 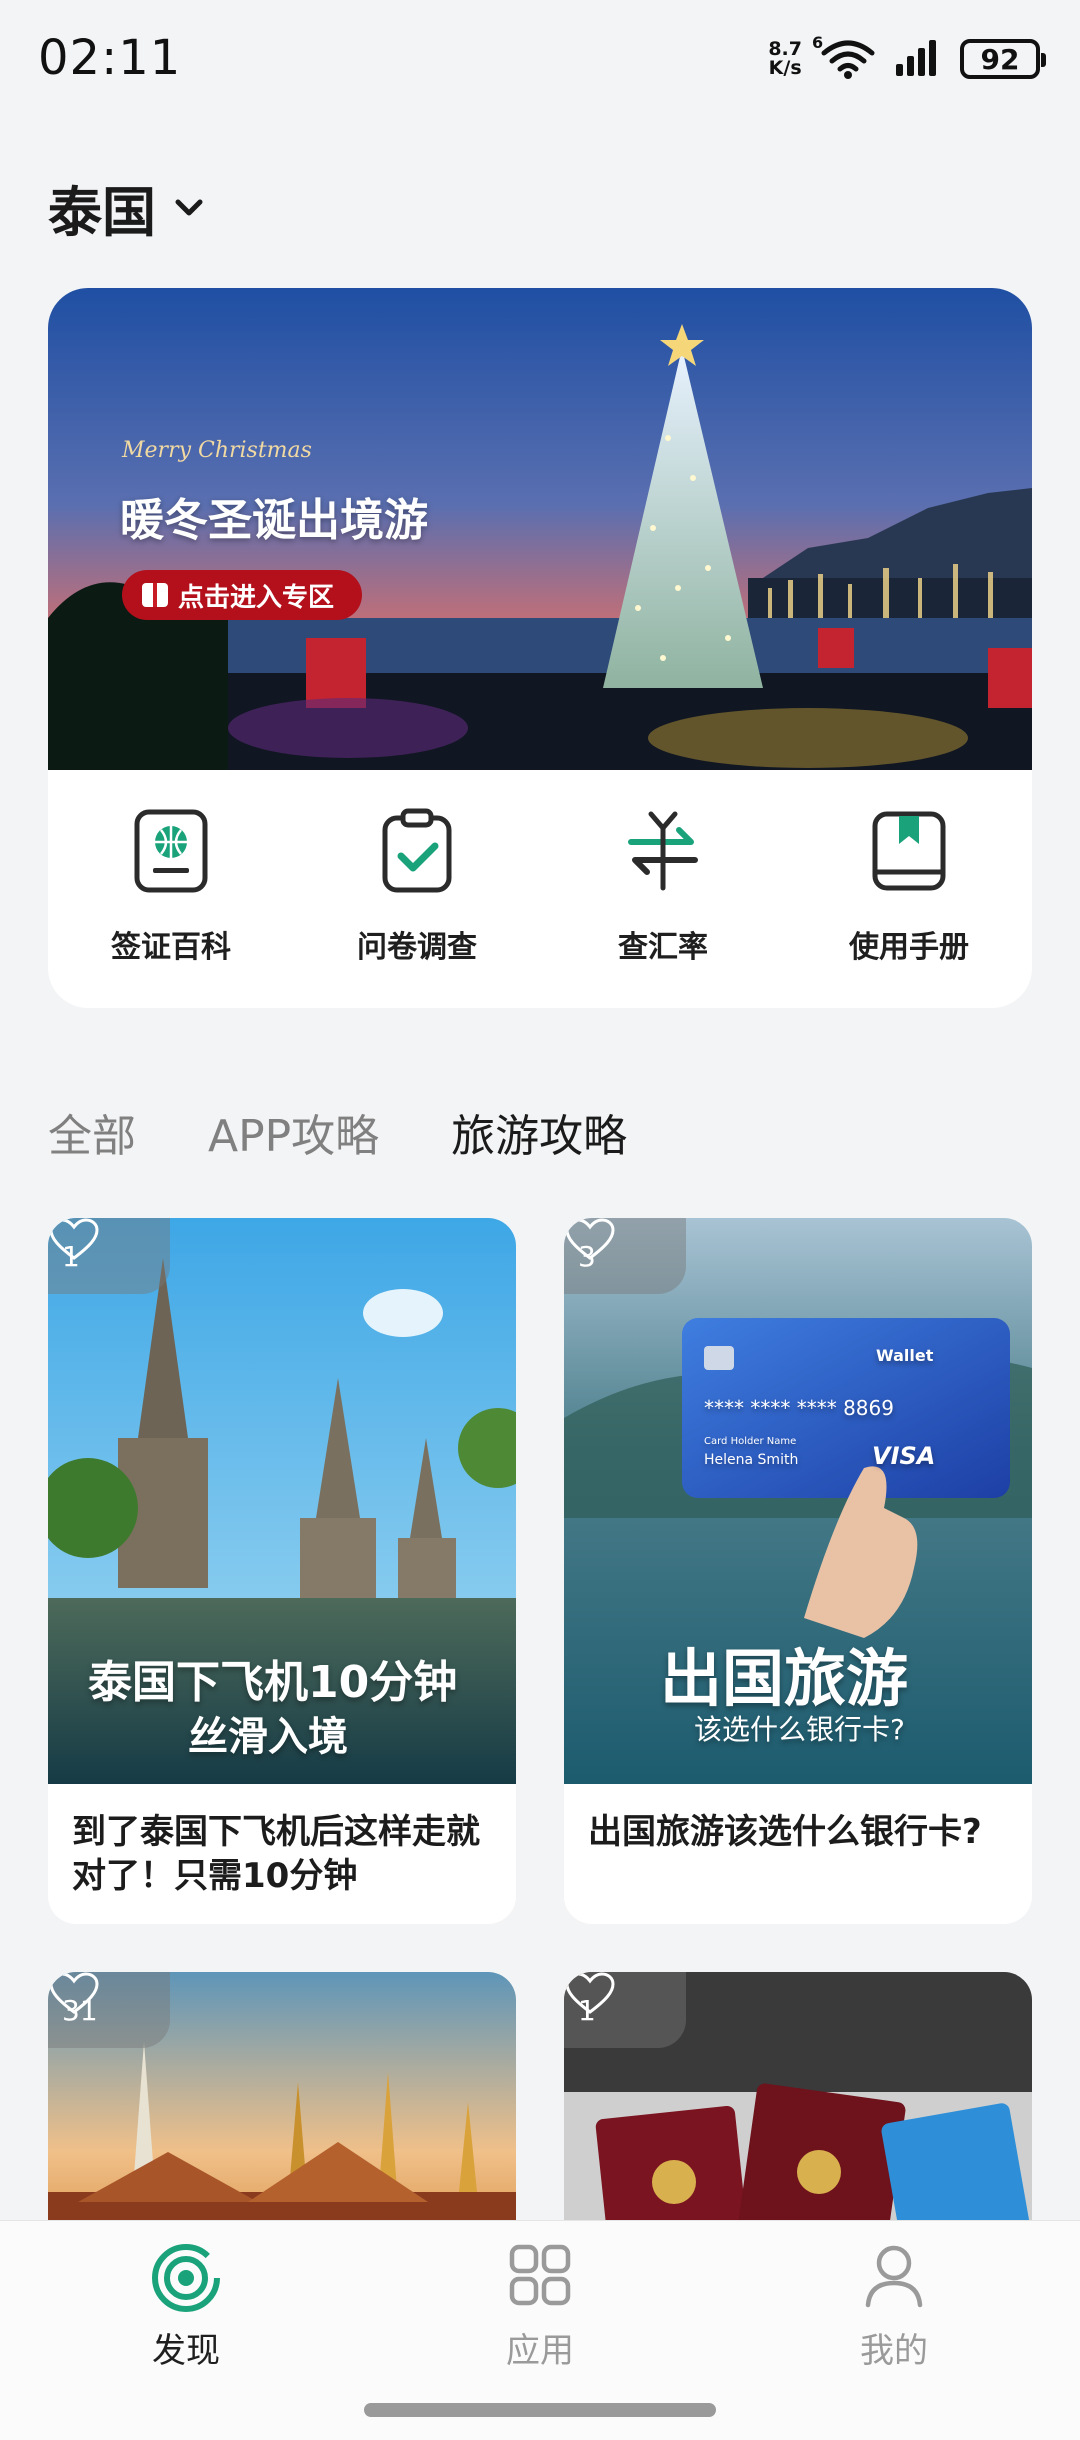 I want to click on enter-zone-button: 点击进入专区, so click(x=242, y=595).